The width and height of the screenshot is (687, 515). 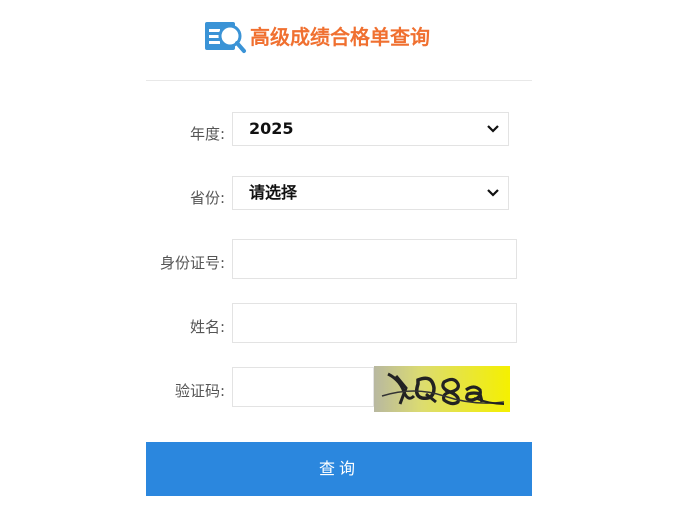 I want to click on id-number-input, so click(x=374, y=259).